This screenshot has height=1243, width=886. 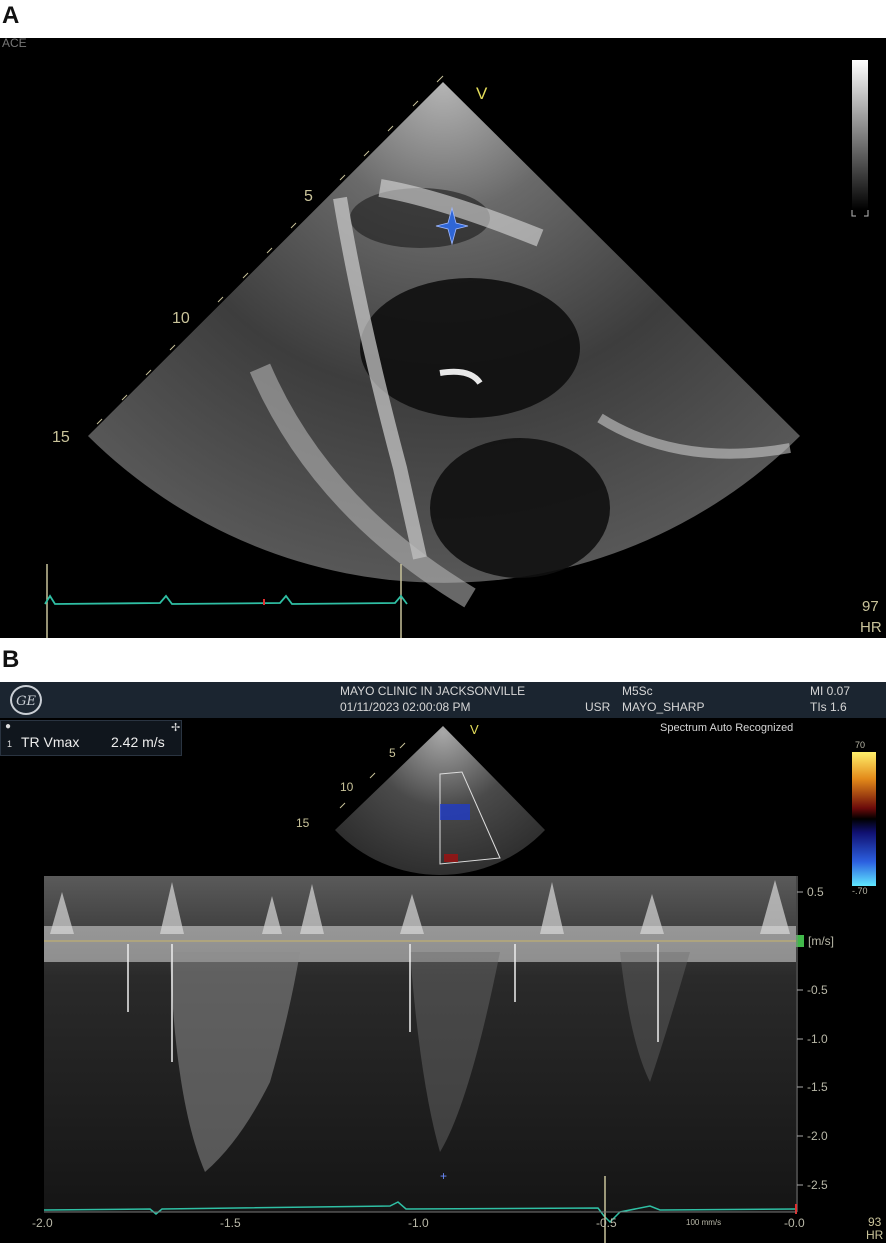 What do you see at coordinates (470, 348) in the screenshot?
I see `lv-cavity` at bounding box center [470, 348].